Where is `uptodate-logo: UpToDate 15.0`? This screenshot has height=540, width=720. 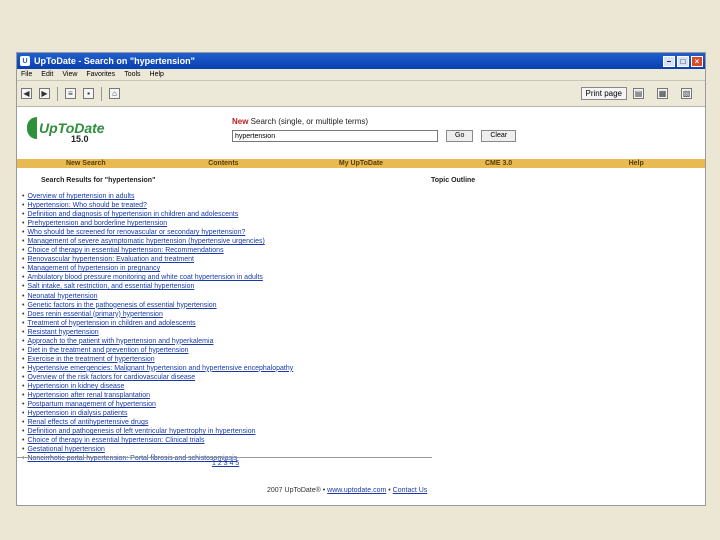 uptodate-logo: UpToDate 15.0 is located at coordinates (66, 130).